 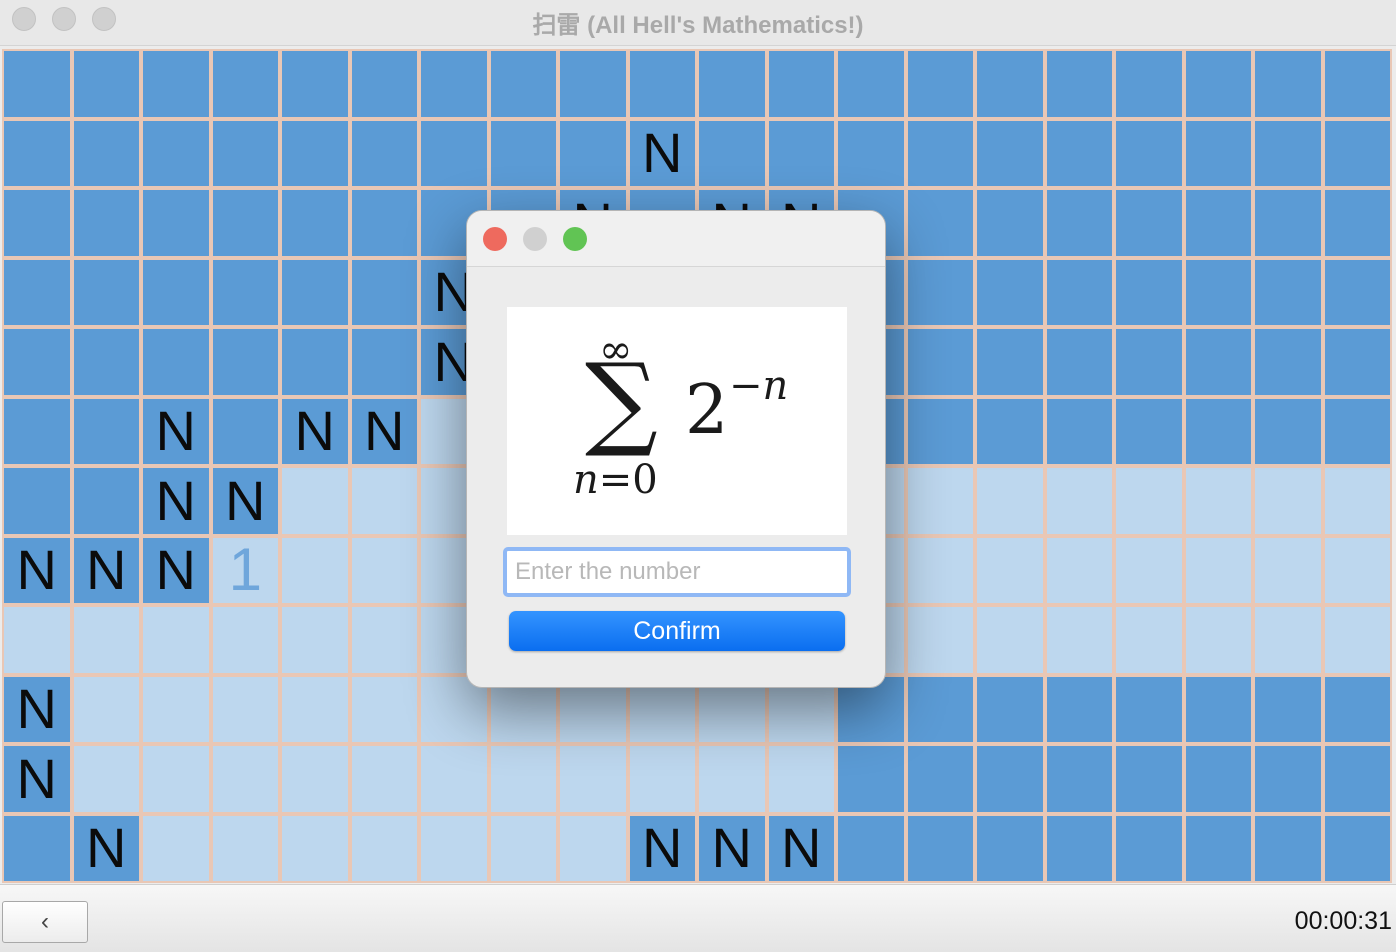 What do you see at coordinates (677, 572) in the screenshot?
I see `answer-input` at bounding box center [677, 572].